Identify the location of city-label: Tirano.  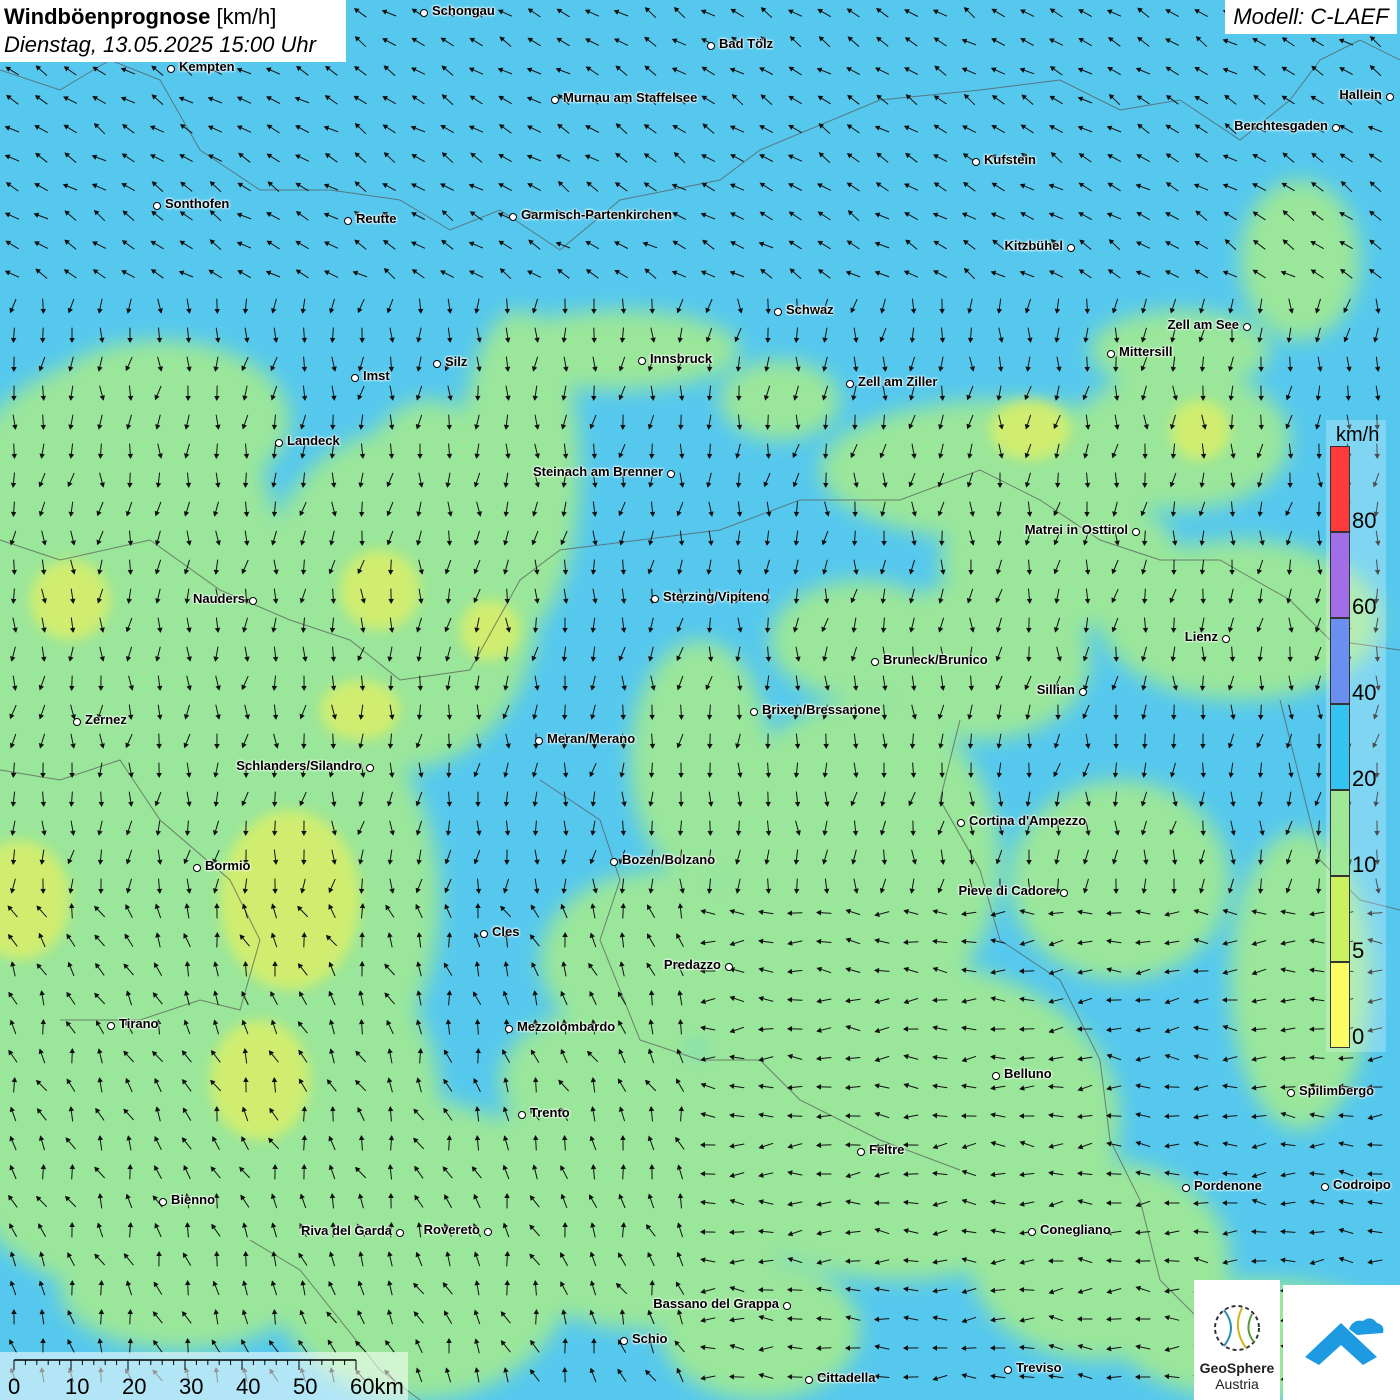
(139, 1023).